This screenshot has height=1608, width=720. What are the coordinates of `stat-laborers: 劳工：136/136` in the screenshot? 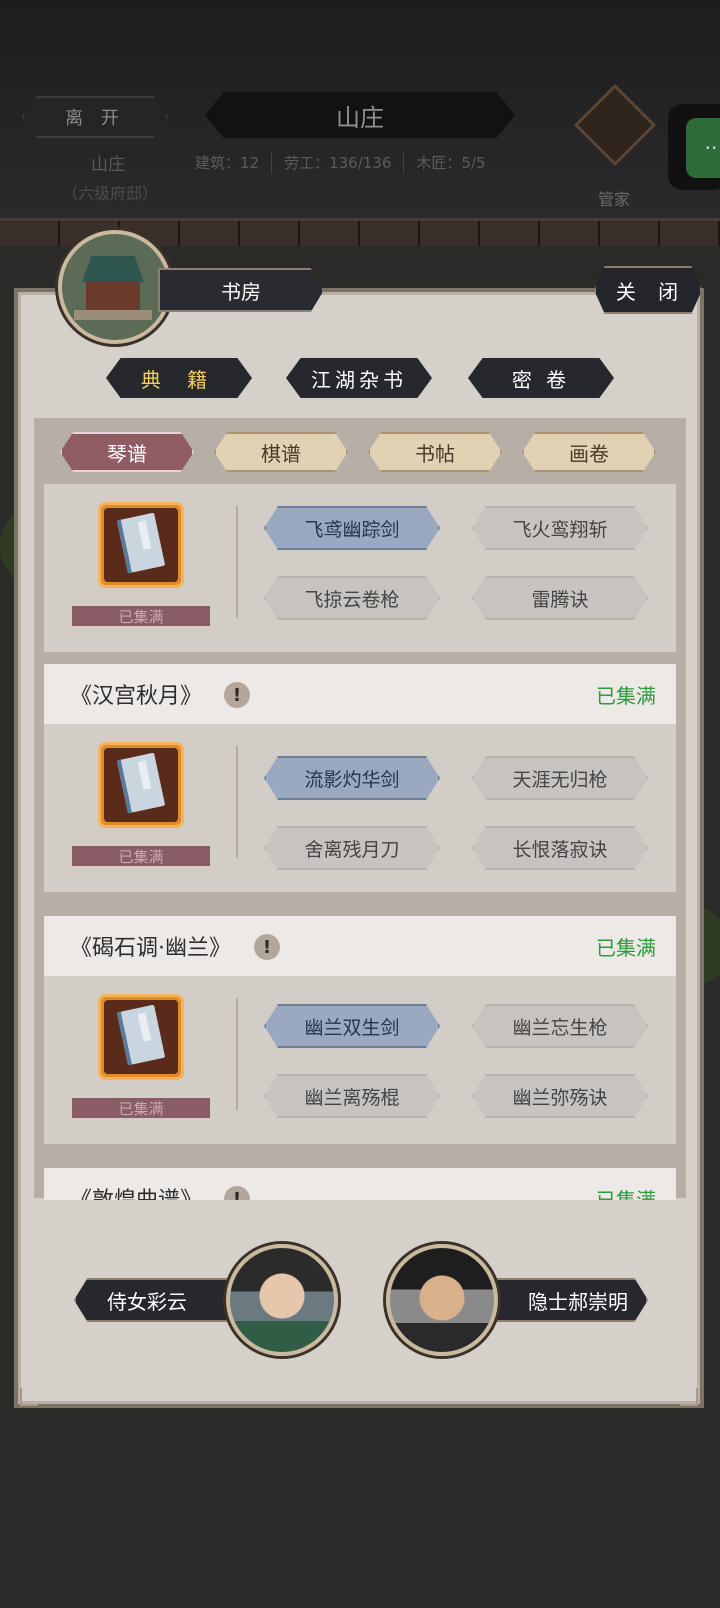 It's located at (338, 162).